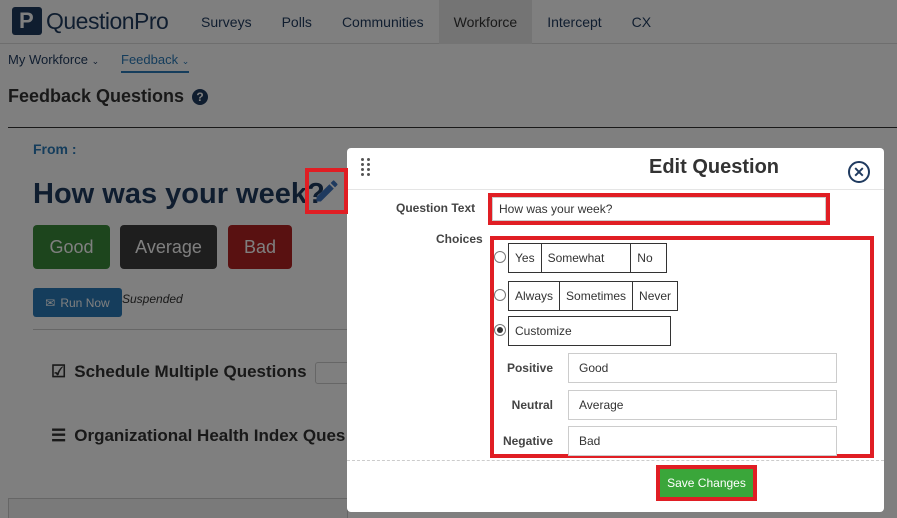 This screenshot has width=897, height=518. Describe the element at coordinates (459, 239) in the screenshot. I see `choices-label: Choices` at that location.